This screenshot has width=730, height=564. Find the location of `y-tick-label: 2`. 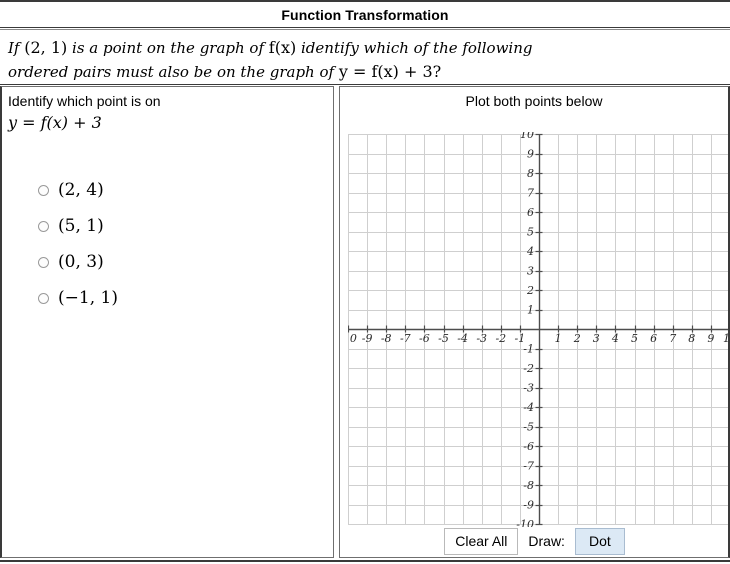

y-tick-label: 2 is located at coordinates (530, 290).